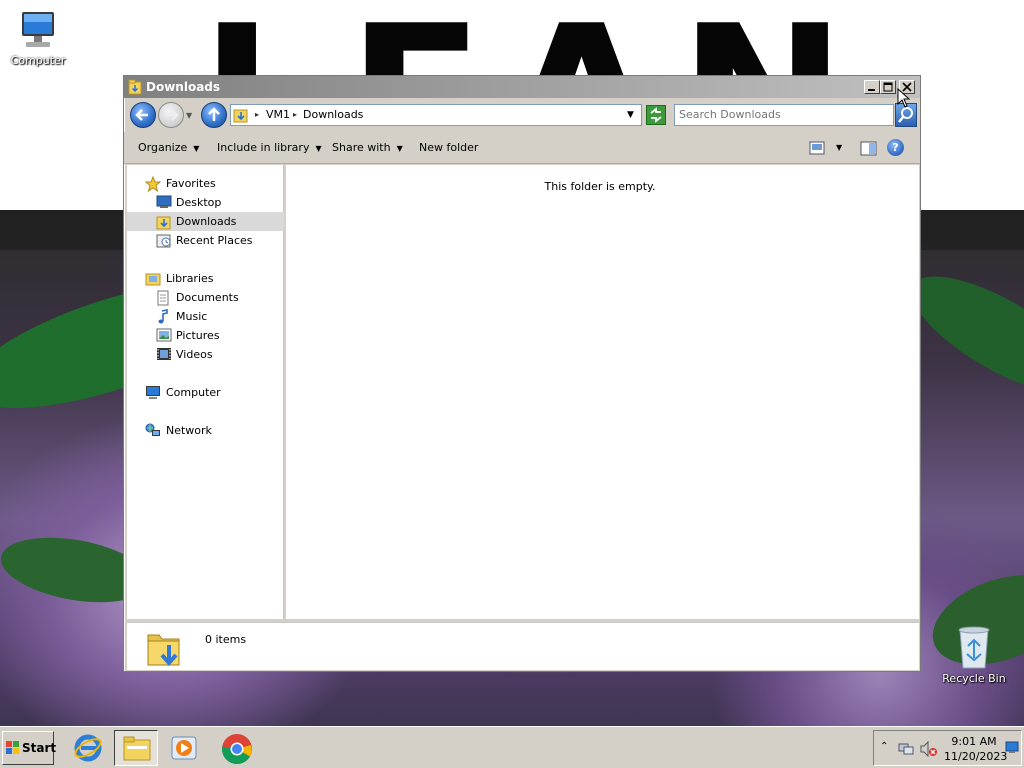  I want to click on nav-favorites: Favorites, so click(205, 183).